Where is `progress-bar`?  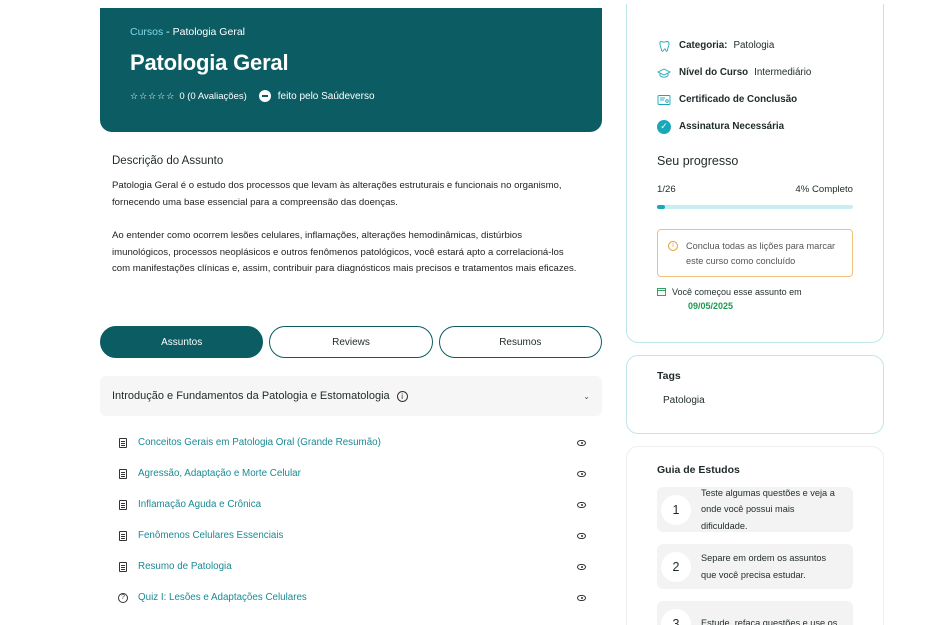 progress-bar is located at coordinates (755, 207).